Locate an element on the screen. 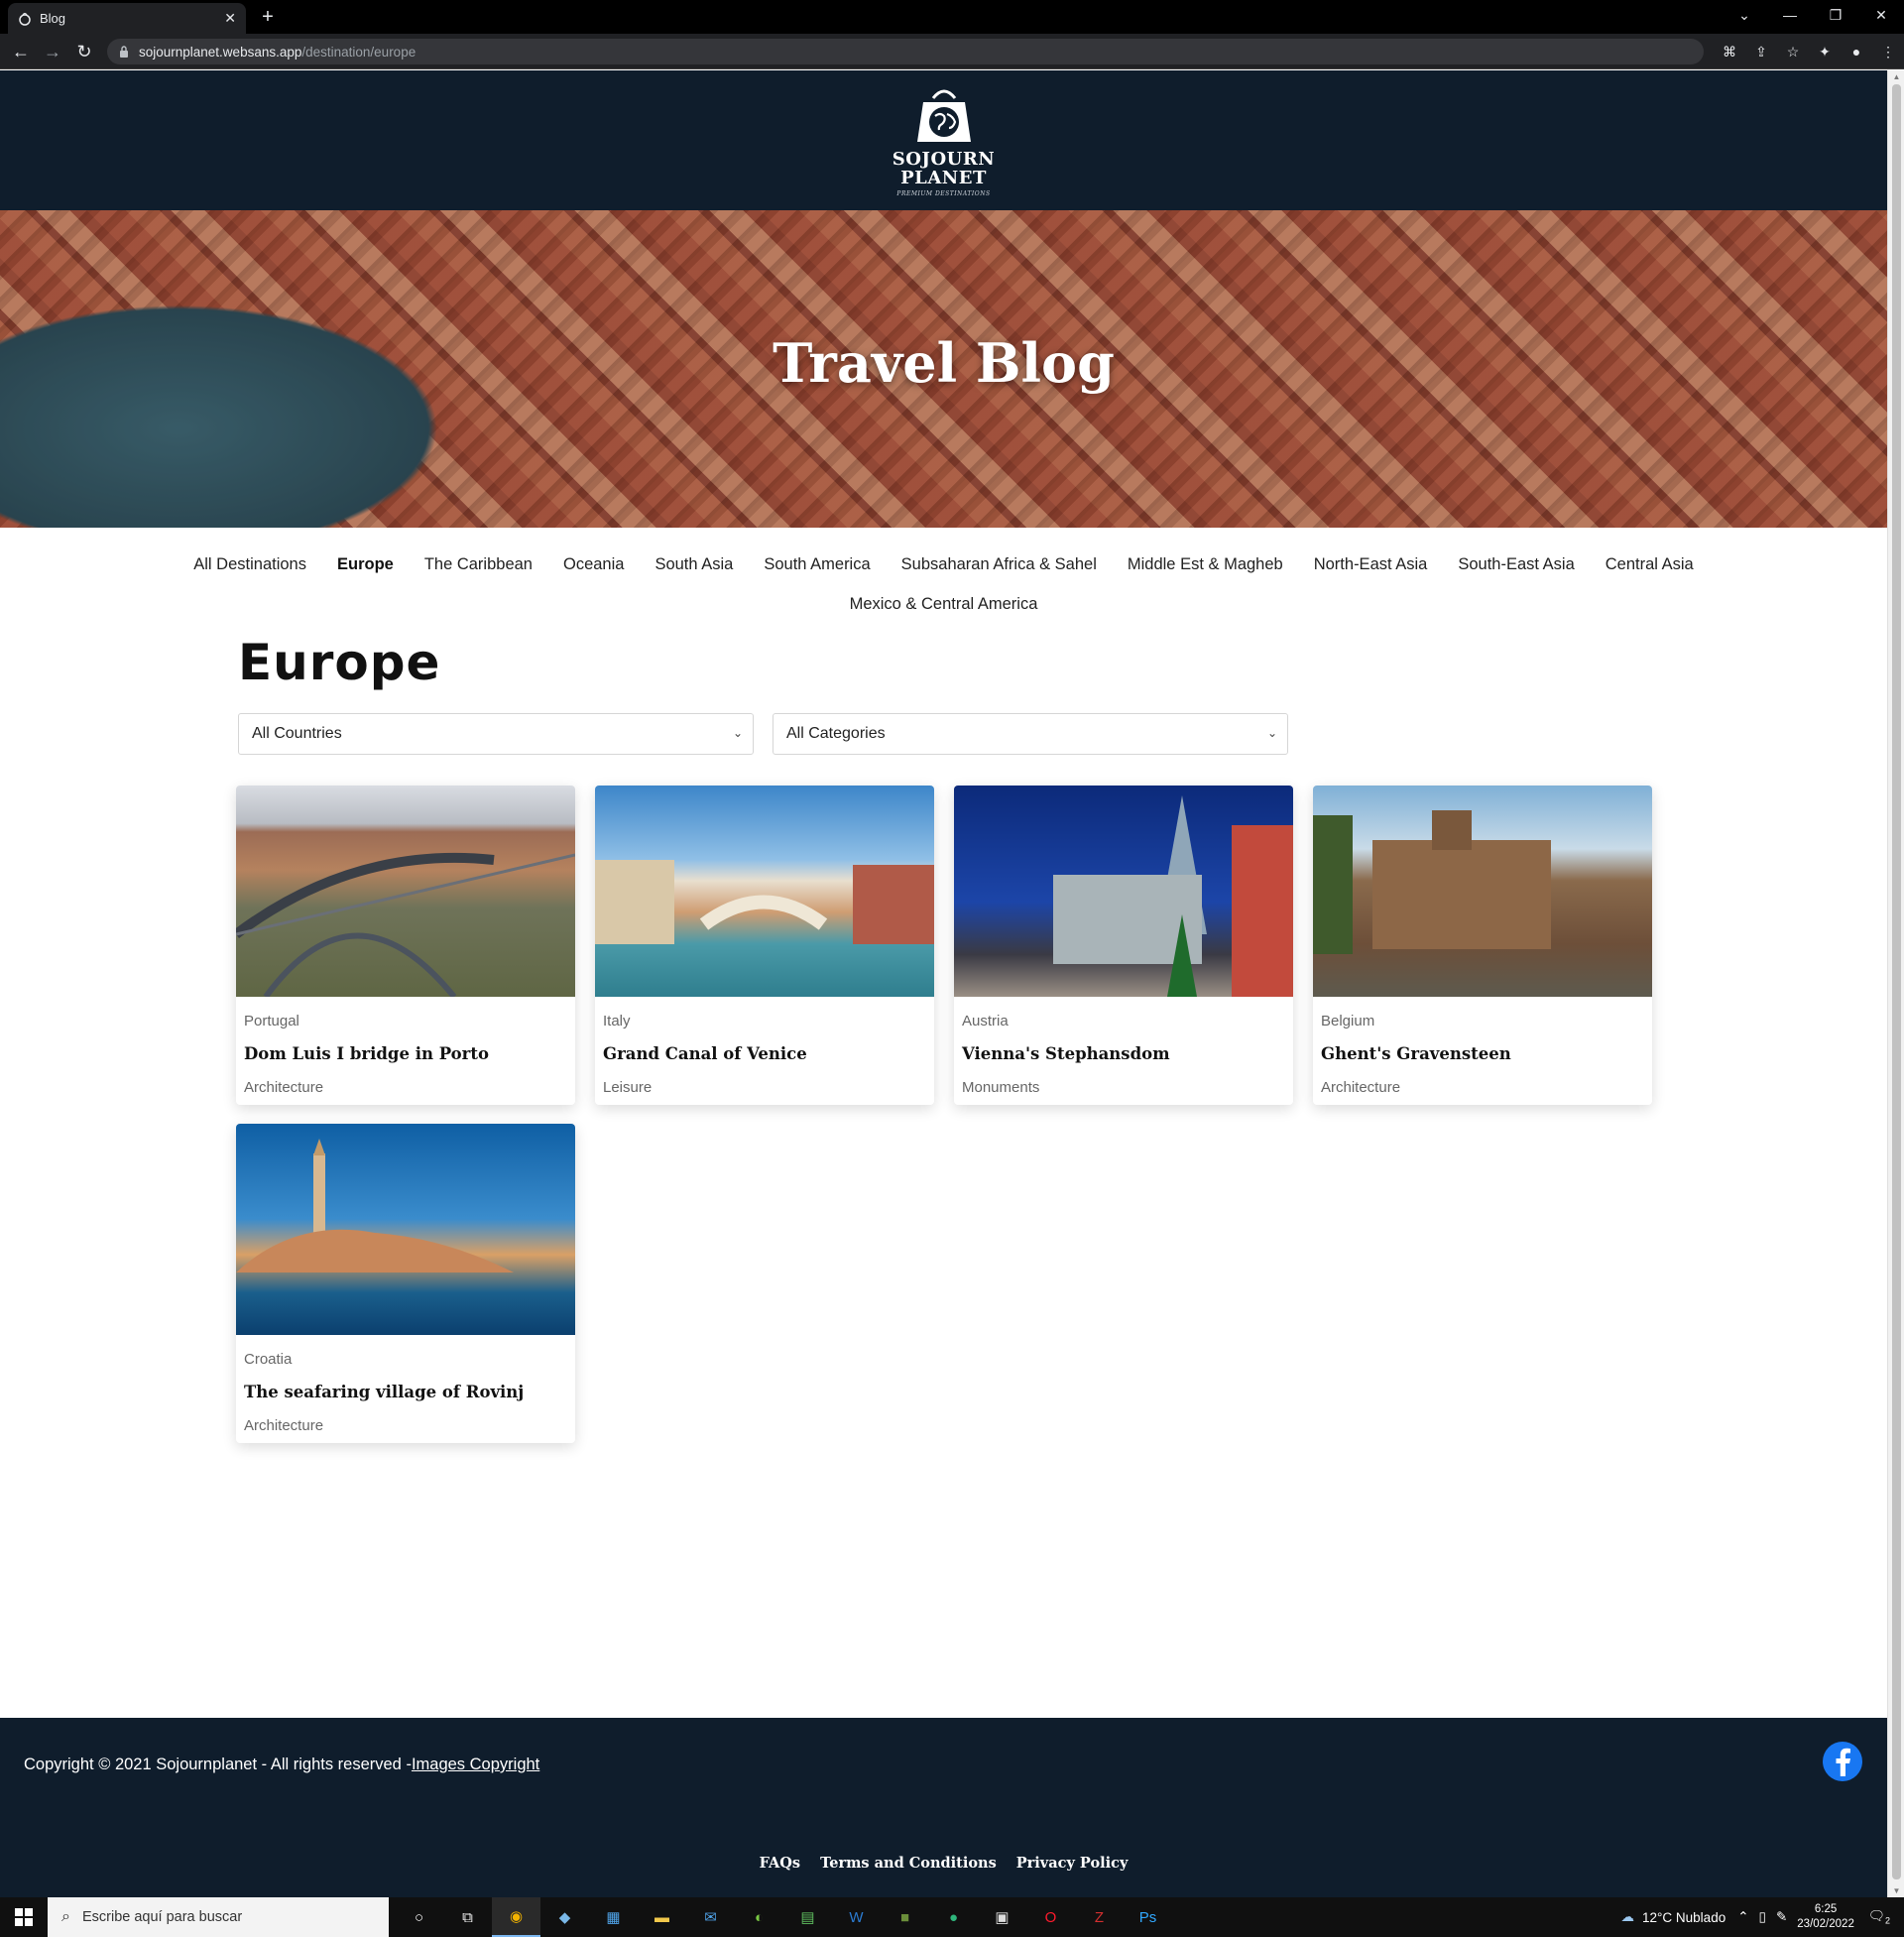 This screenshot has height=1937, width=1904. store-icon: ▦ is located at coordinates (613, 1917).